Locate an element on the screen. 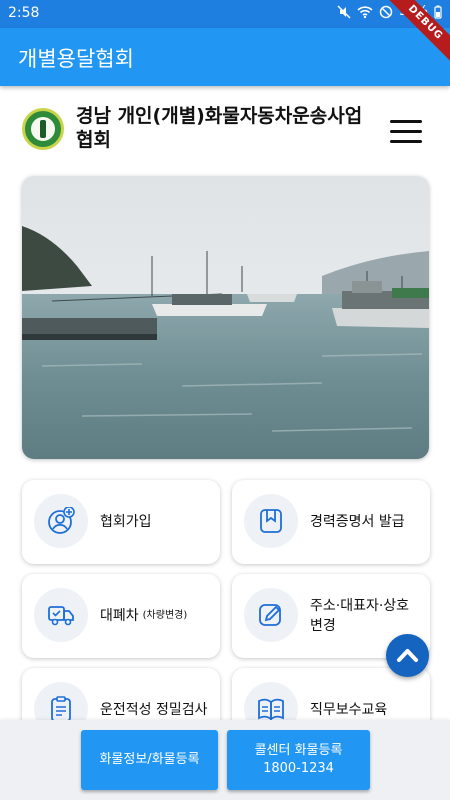  truck-icon is located at coordinates (61, 616).